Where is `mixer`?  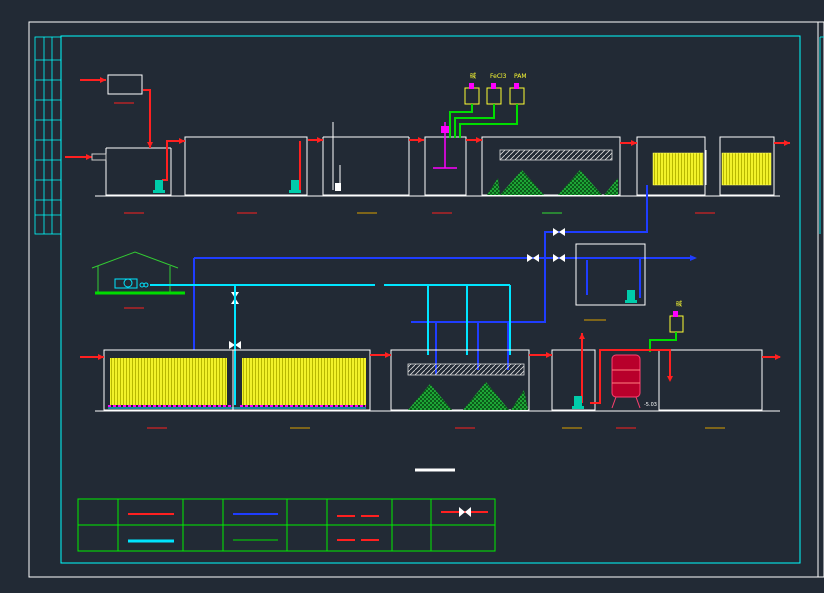 mixer is located at coordinates (445, 145).